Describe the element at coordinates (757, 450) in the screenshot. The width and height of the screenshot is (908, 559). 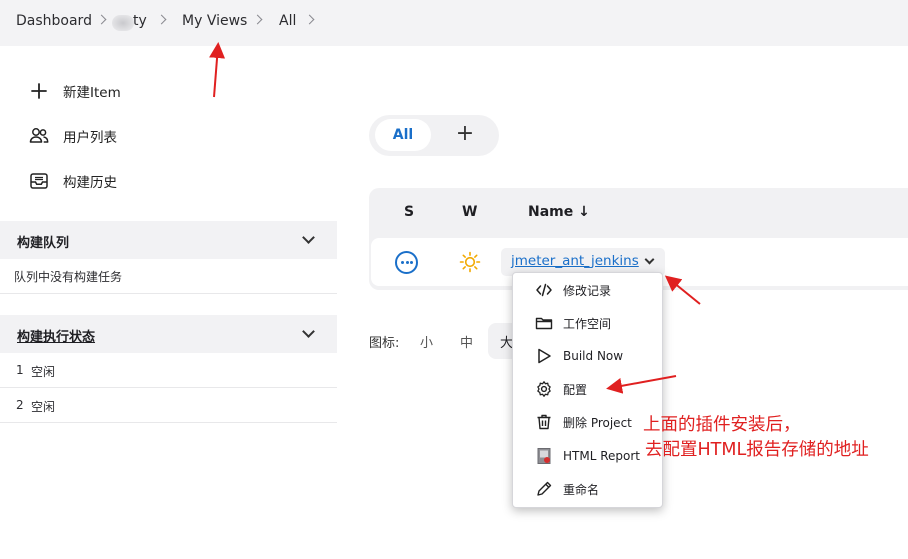
I see `annotation-text-line2: 去配置HTML报告存储的地址` at that location.